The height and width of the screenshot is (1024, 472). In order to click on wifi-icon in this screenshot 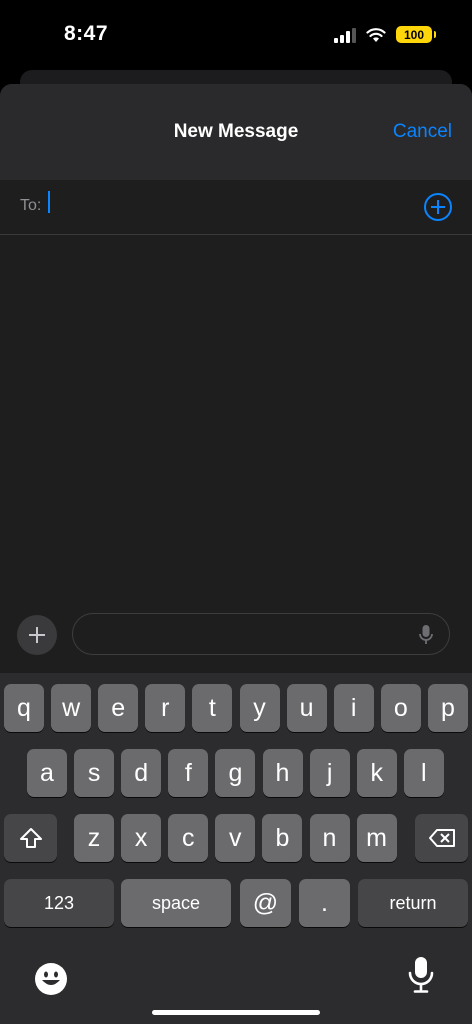, I will do `click(376, 34)`.